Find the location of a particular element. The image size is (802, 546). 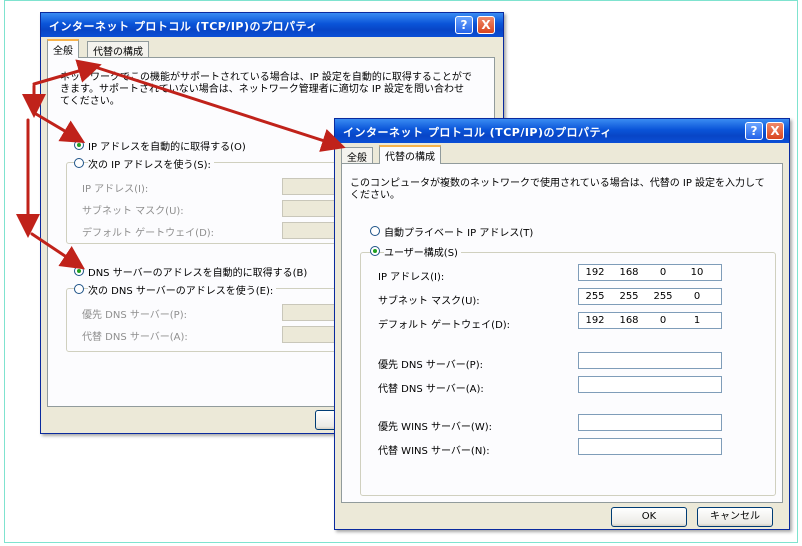

back-radio-dns-manual-label: 次の DNS サーバーのアドレスを使う(E): is located at coordinates (182, 289).